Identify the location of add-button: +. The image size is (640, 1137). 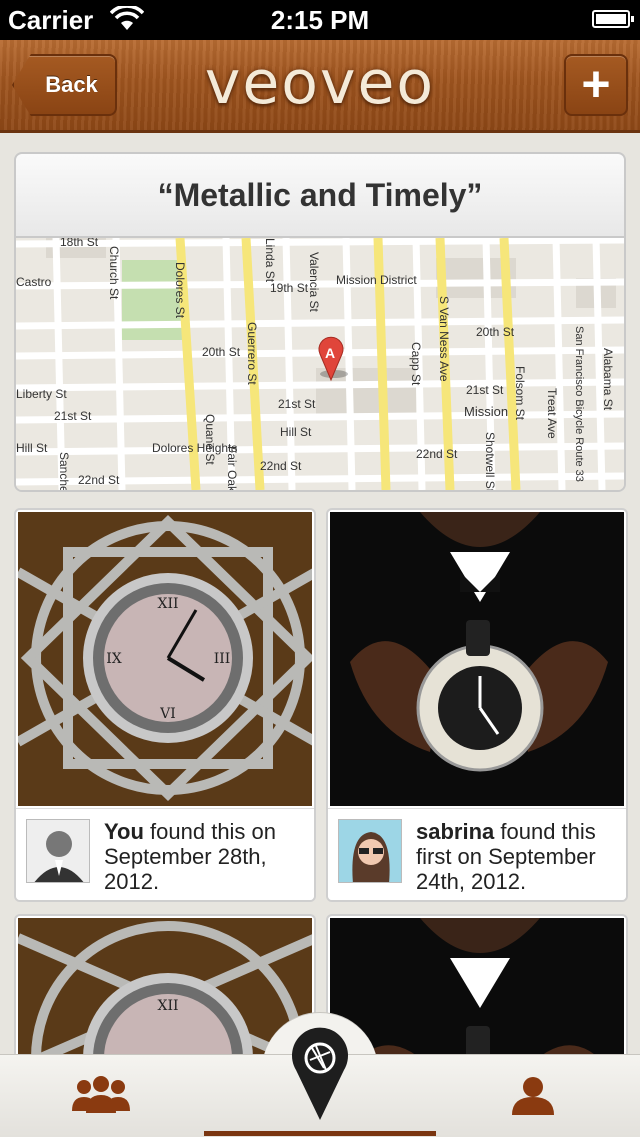
(596, 85).